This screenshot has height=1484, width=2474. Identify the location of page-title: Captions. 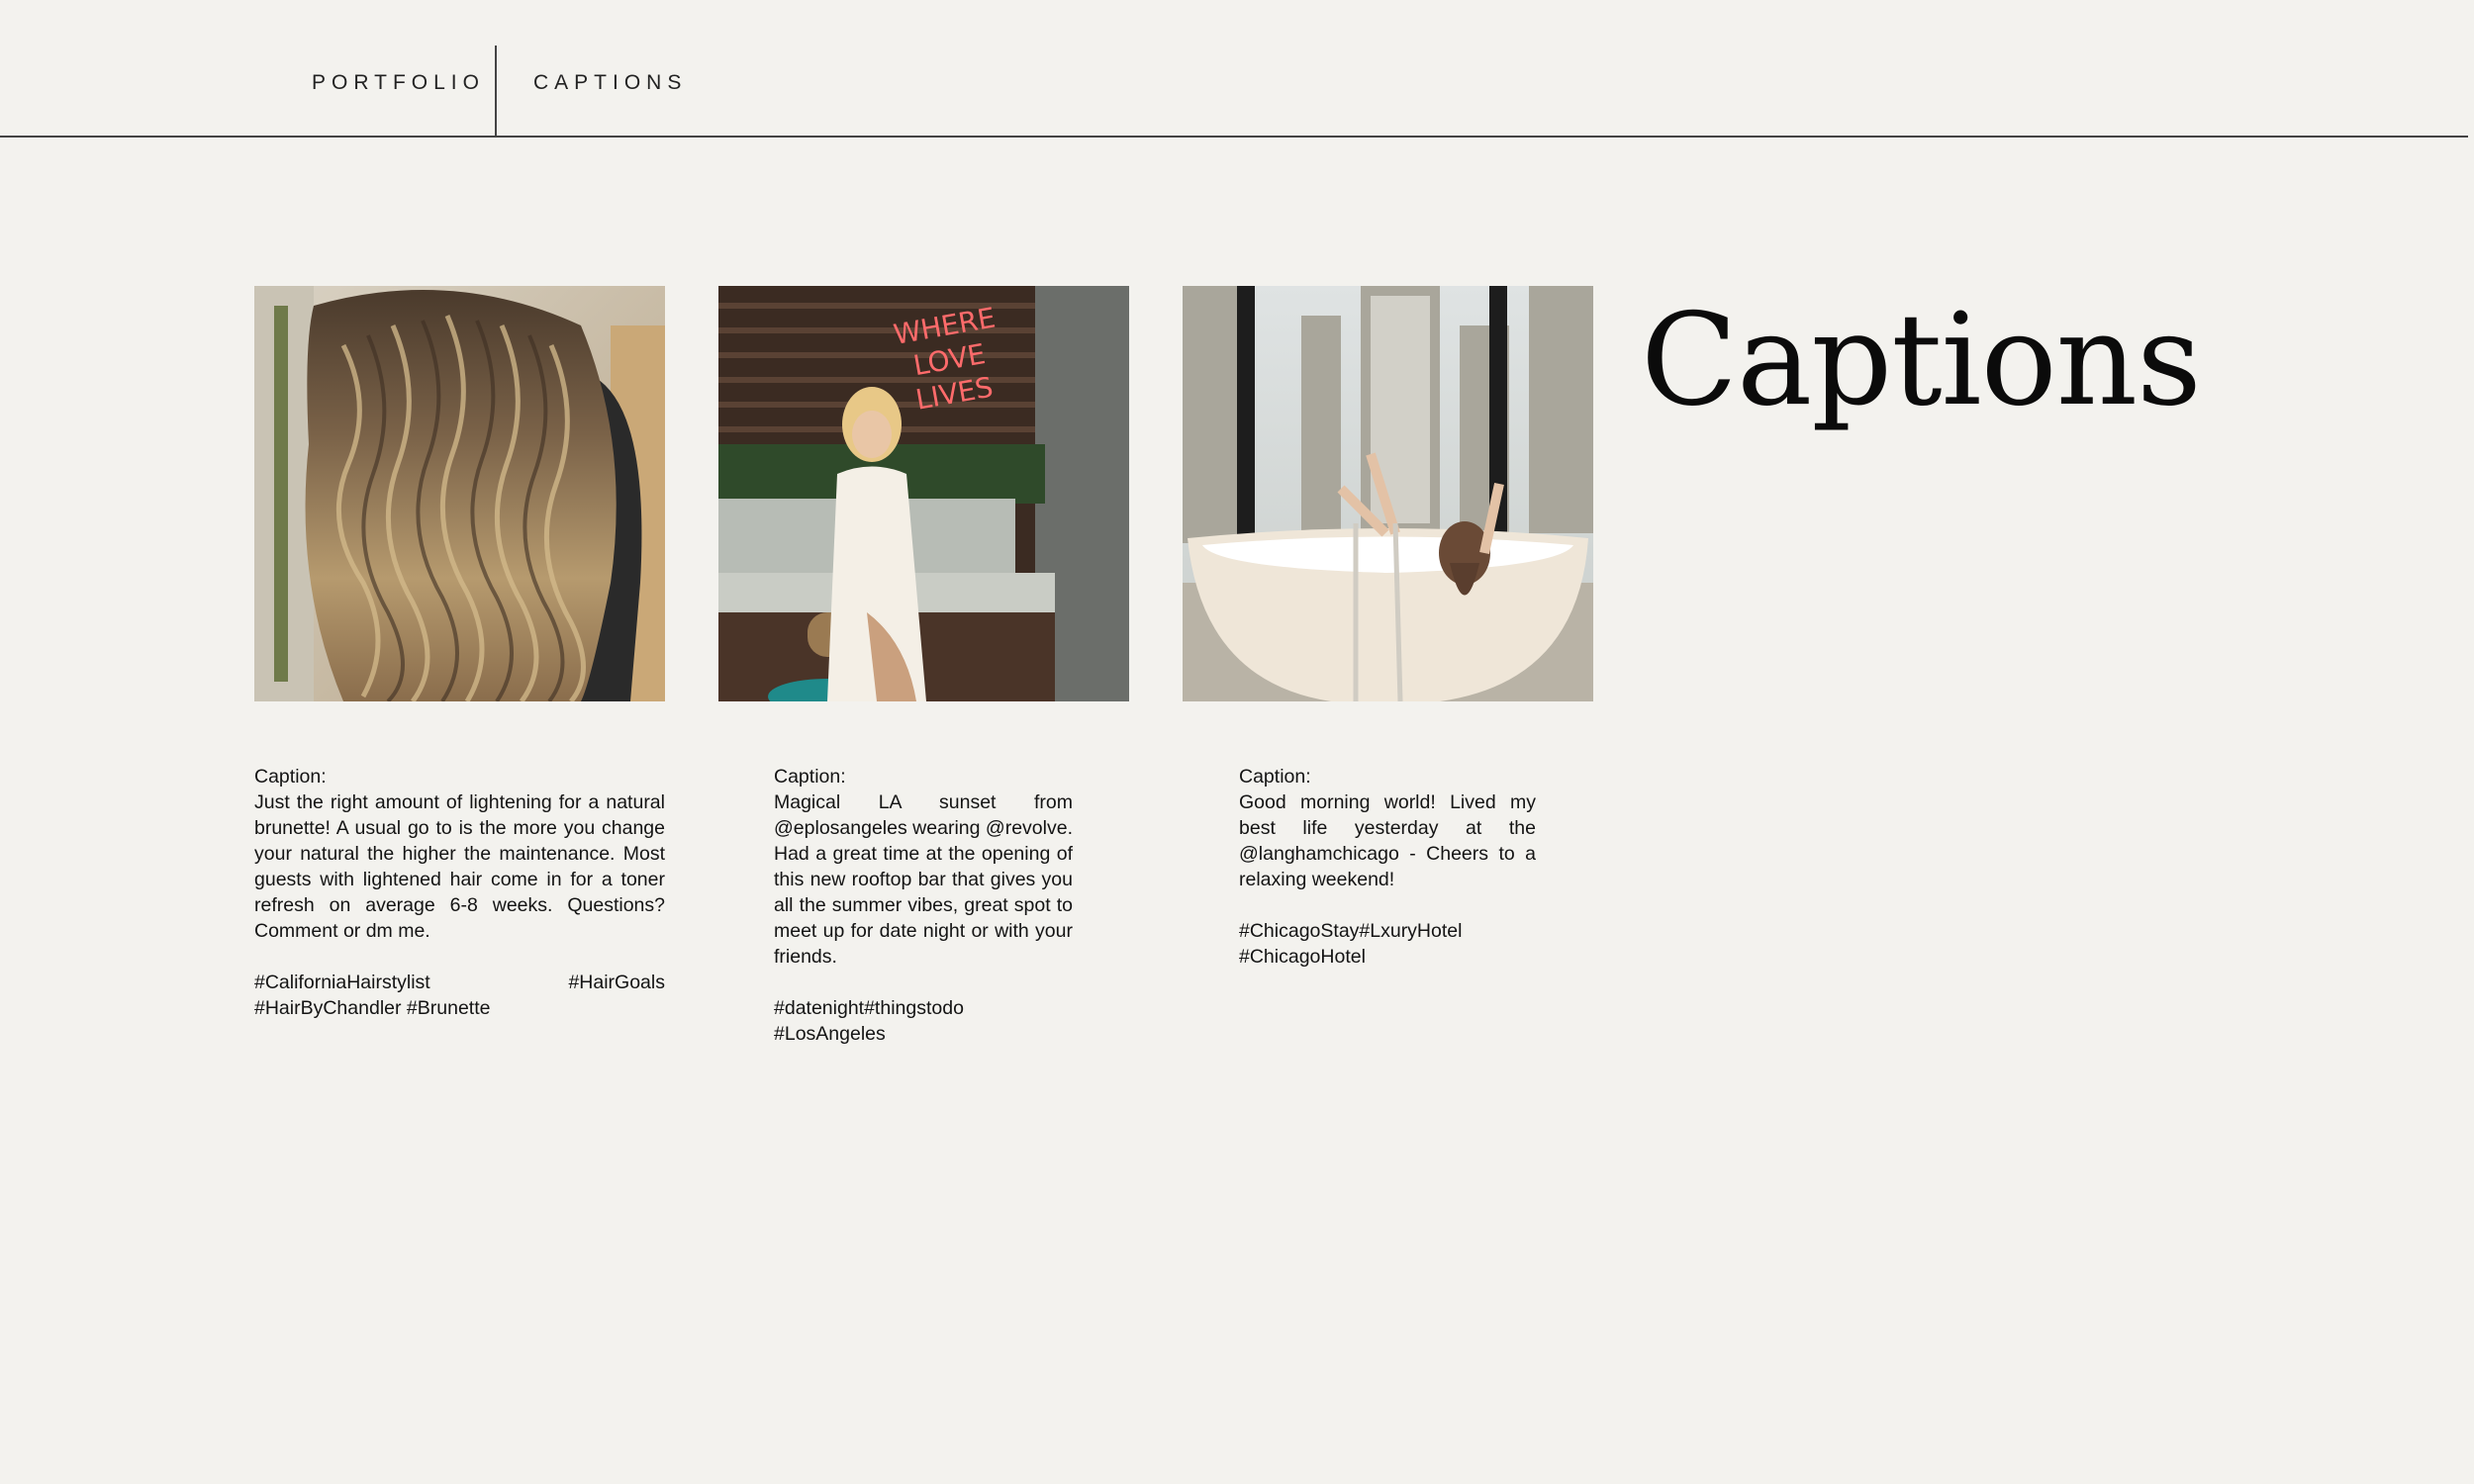
(1922, 360).